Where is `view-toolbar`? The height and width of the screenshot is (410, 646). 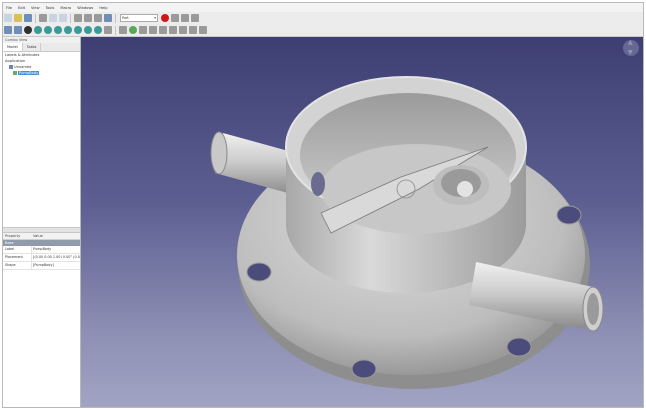
view-toolbar is located at coordinates (323, 30).